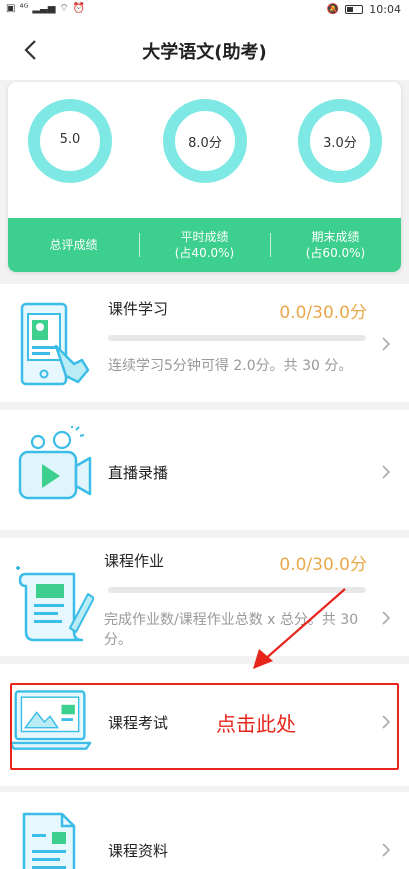 The width and height of the screenshot is (409, 869). I want to click on item-description: 连续学习5分钟可得 2.0分。共 30 分。, so click(230, 366).